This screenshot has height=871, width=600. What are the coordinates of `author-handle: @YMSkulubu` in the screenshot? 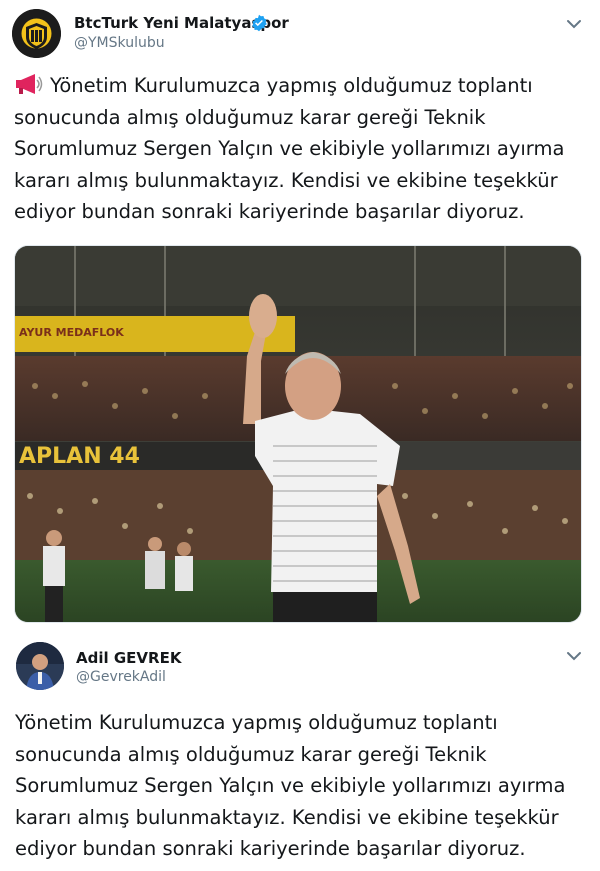 It's located at (119, 43).